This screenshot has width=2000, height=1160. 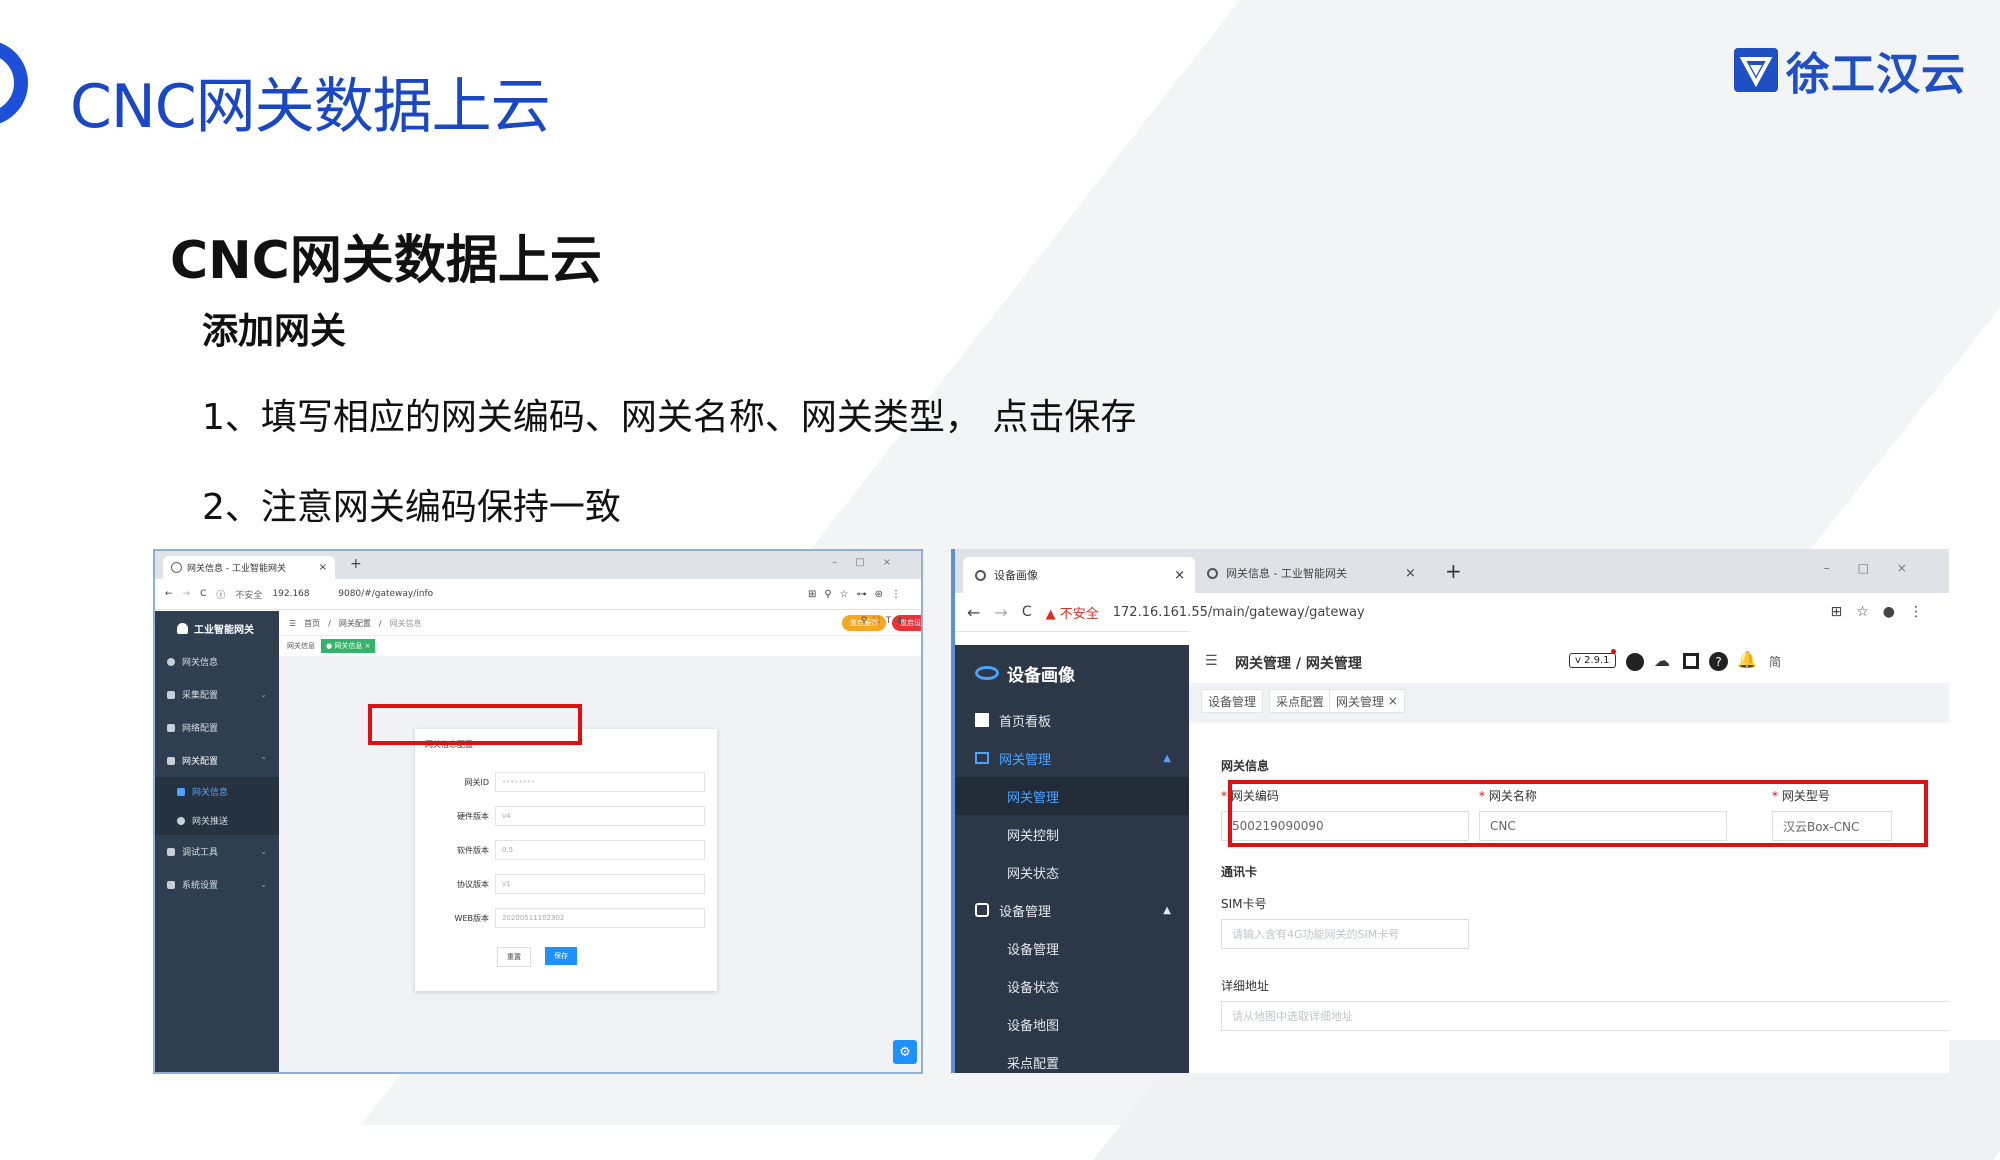 What do you see at coordinates (249, 595) in the screenshot?
I see `security-warning: 不安全` at bounding box center [249, 595].